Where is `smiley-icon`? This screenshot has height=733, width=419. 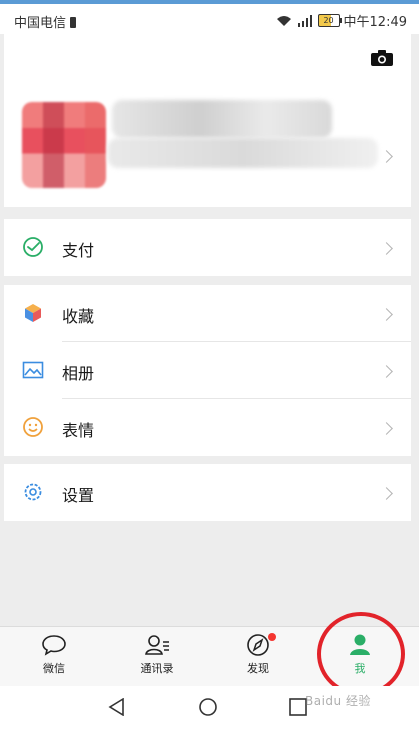 smiley-icon is located at coordinates (33, 427).